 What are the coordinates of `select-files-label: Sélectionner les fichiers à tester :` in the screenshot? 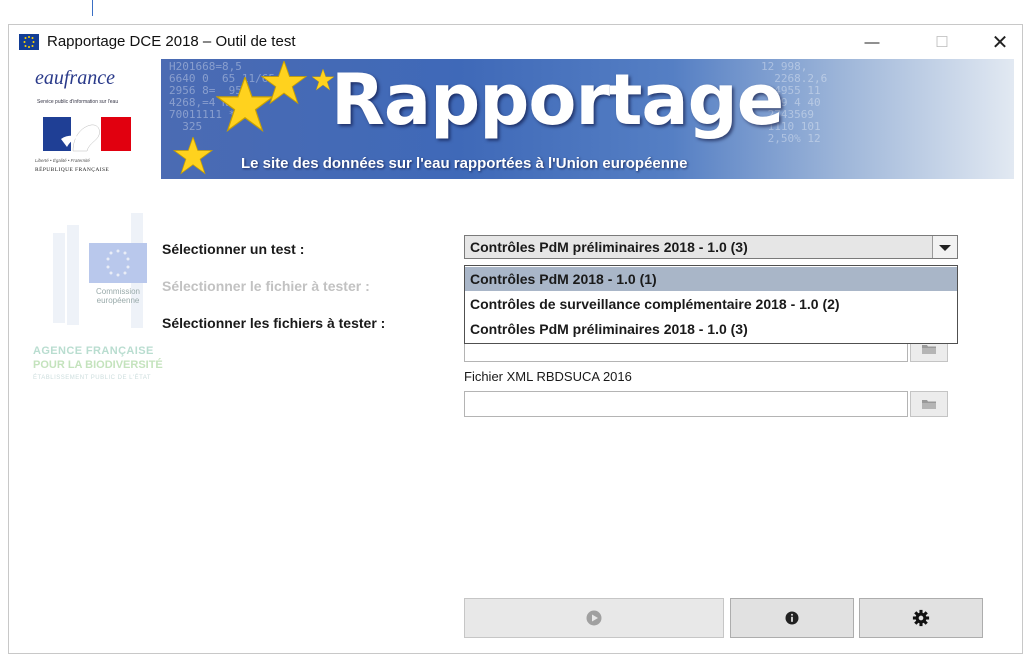 It's located at (274, 323).